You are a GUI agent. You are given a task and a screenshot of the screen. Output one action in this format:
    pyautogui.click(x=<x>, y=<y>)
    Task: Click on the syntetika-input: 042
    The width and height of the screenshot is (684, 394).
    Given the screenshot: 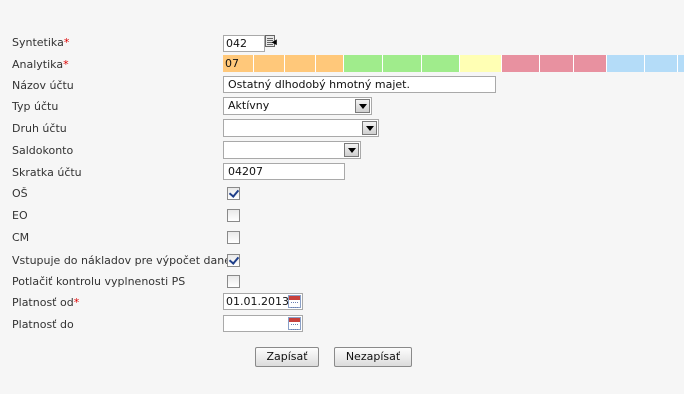 What is the action you would take?
    pyautogui.click(x=244, y=43)
    